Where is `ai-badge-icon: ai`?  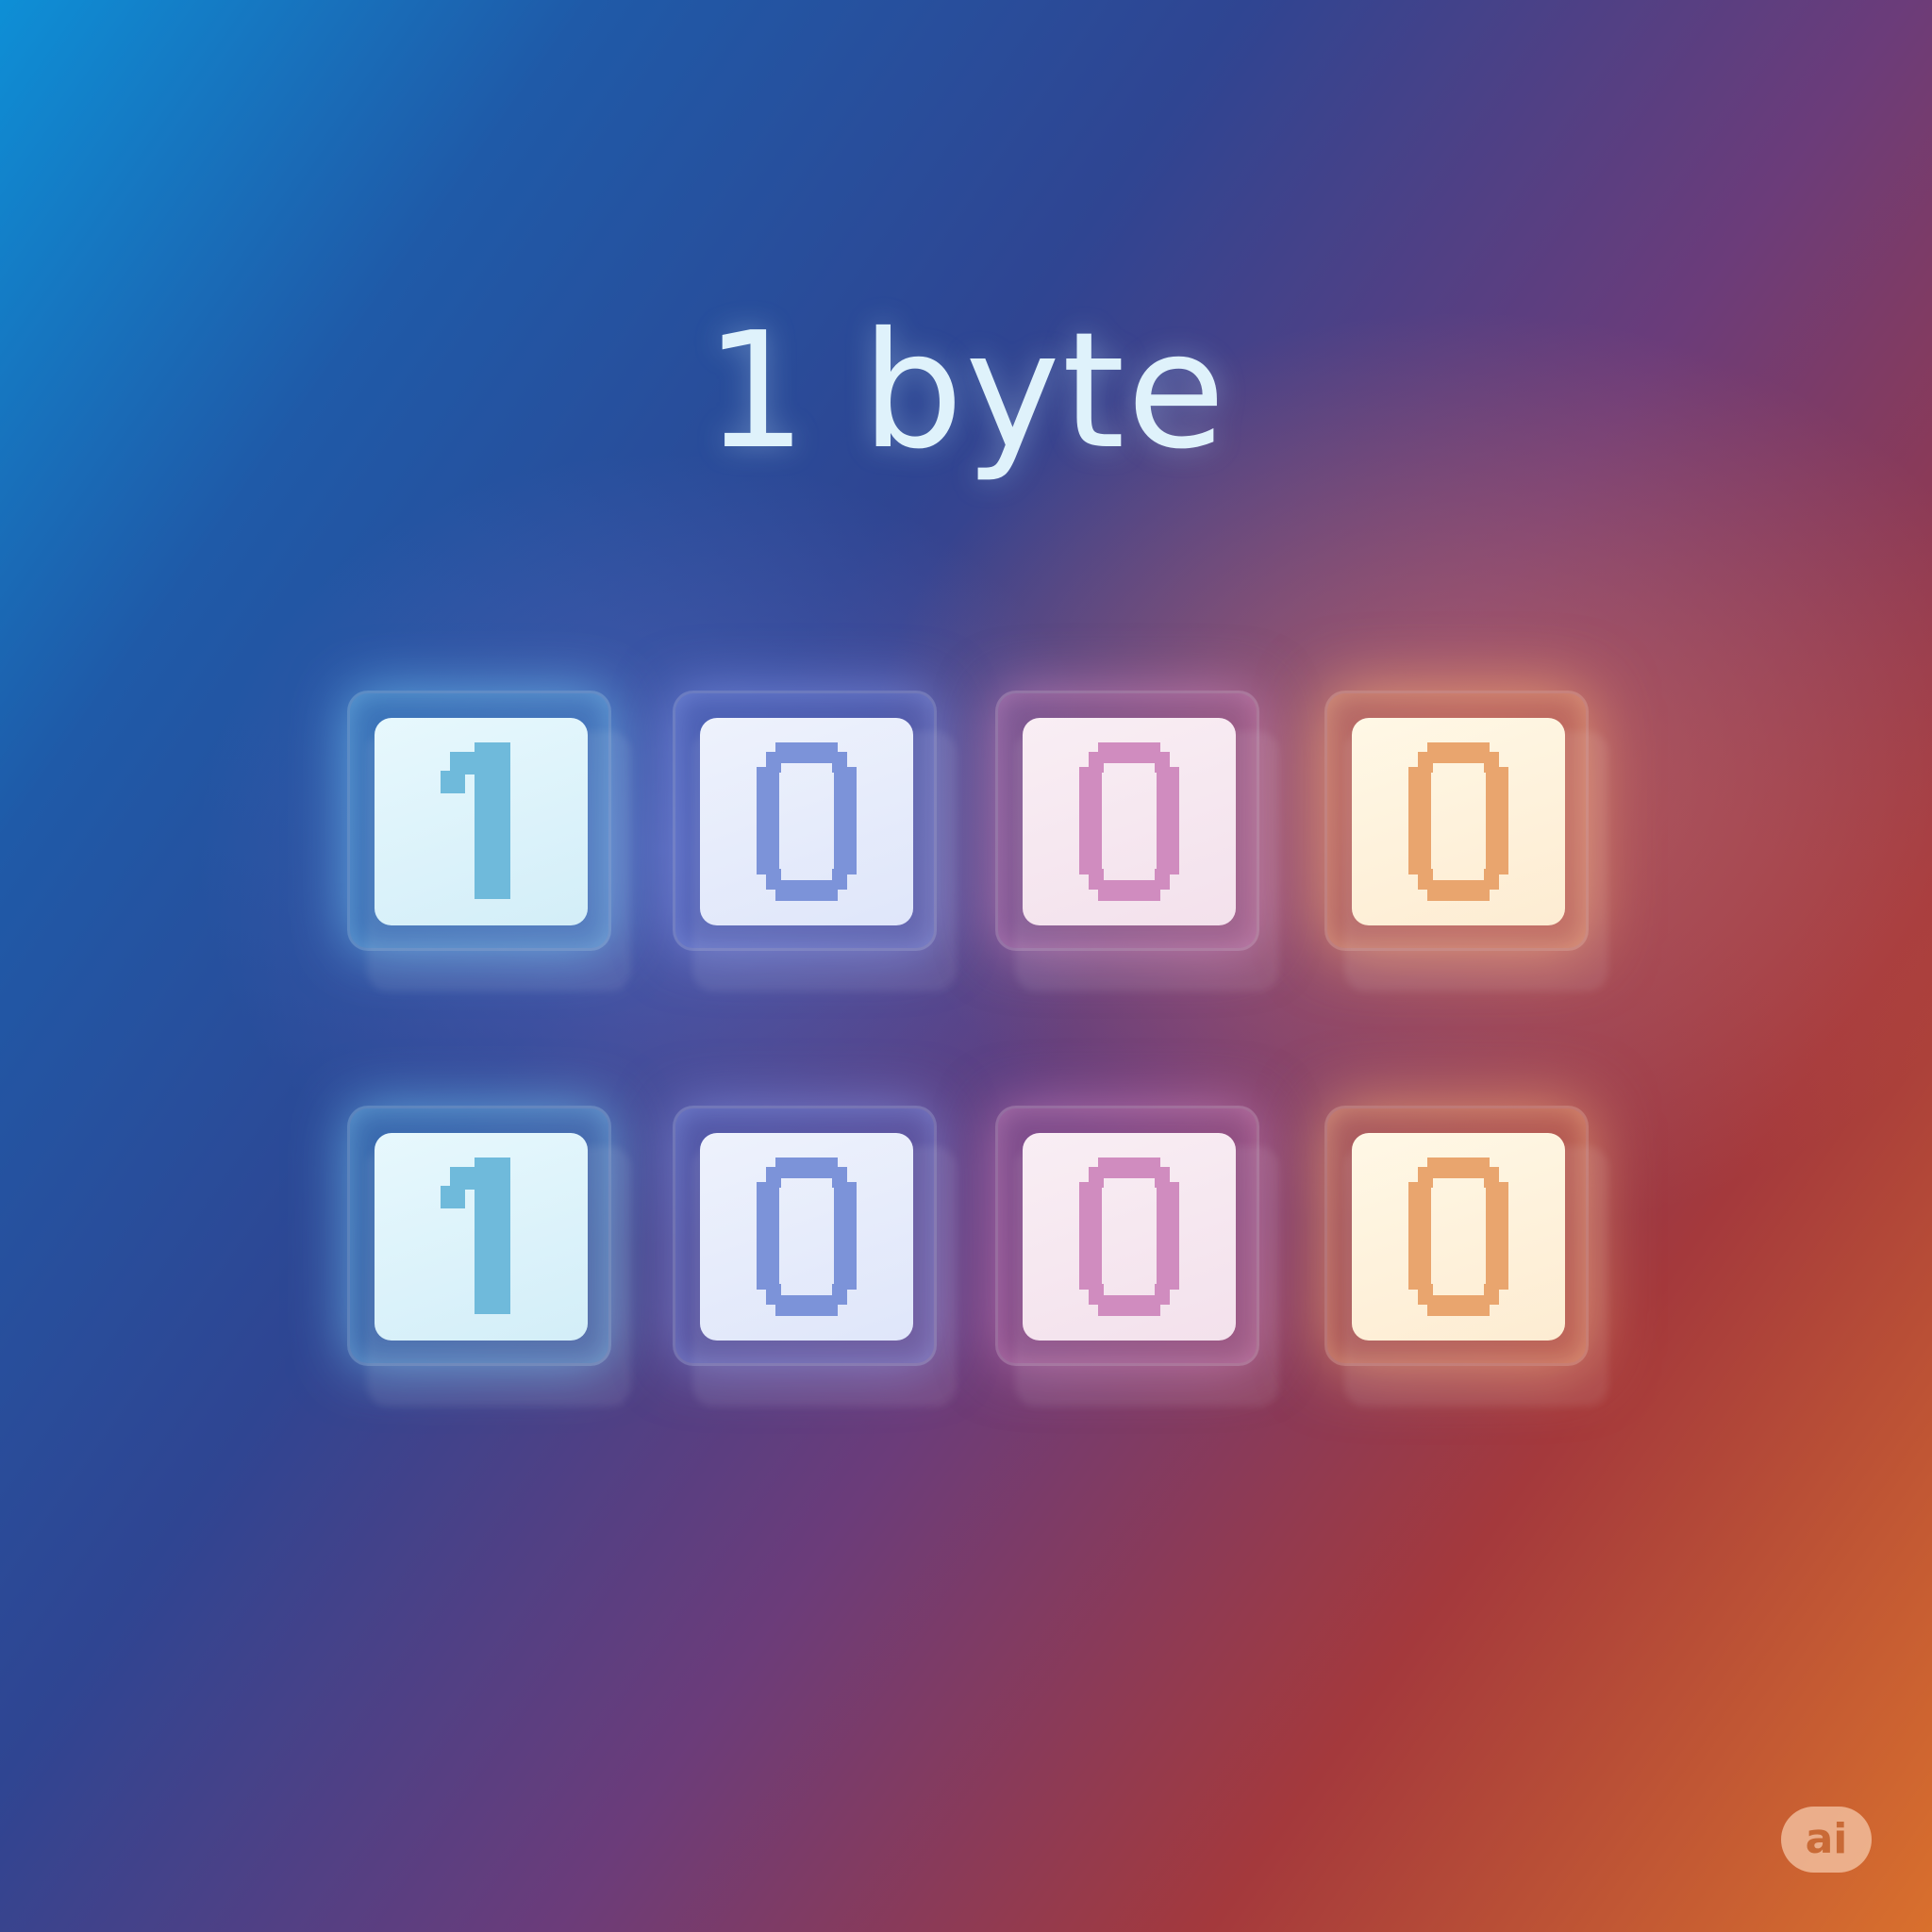
ai-badge-icon: ai is located at coordinates (1826, 1840).